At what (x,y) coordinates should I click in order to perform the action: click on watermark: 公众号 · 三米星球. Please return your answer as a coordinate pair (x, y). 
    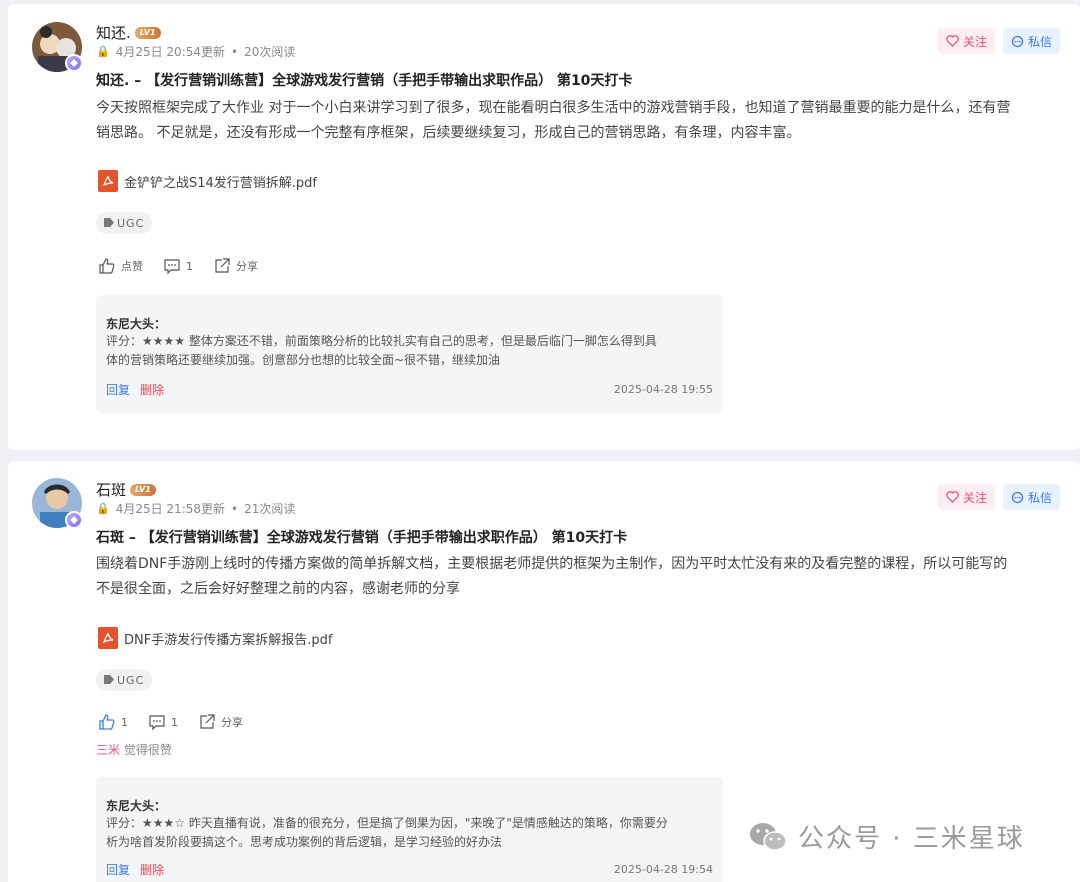
    Looking at the image, I should click on (886, 836).